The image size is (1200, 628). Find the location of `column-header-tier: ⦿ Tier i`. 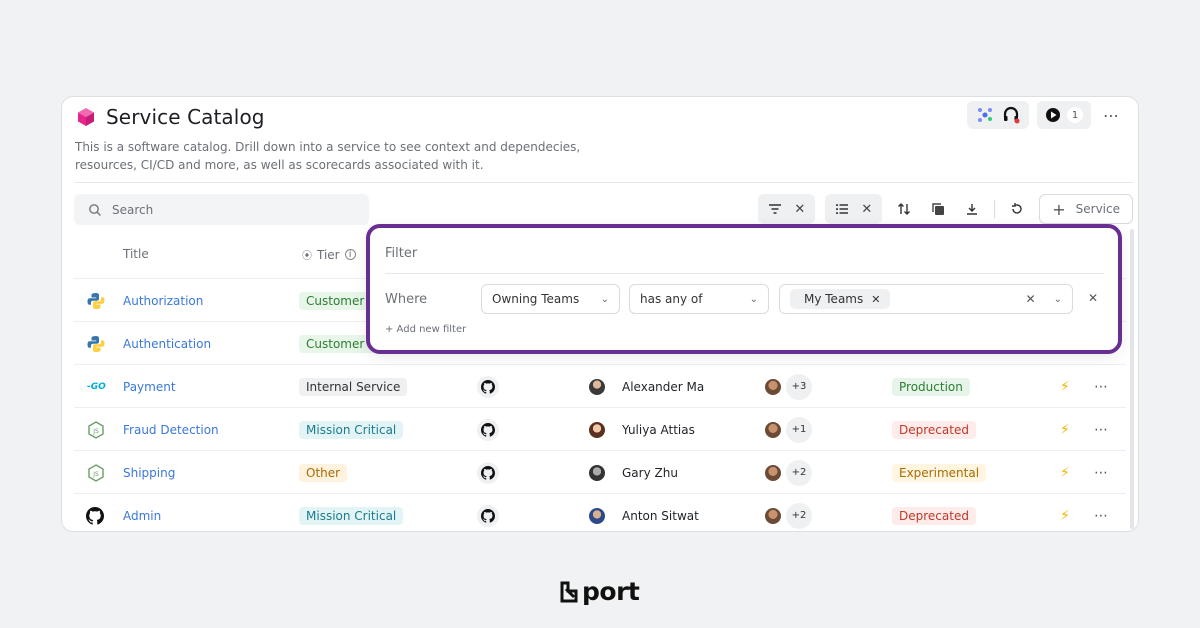

column-header-tier: ⦿ Tier i is located at coordinates (329, 254).